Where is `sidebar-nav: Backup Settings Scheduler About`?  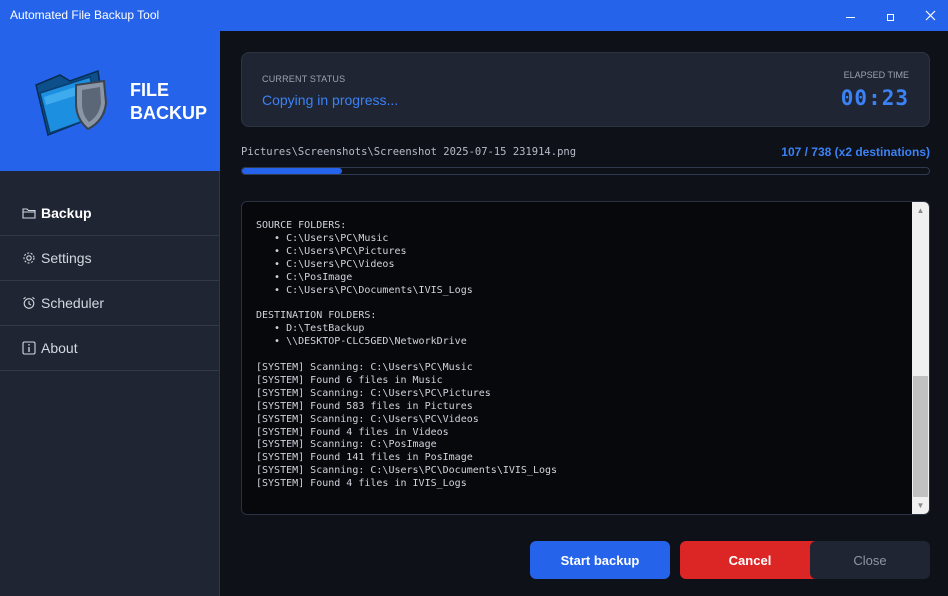
sidebar-nav: Backup Settings Scheduler About is located at coordinates (110, 281).